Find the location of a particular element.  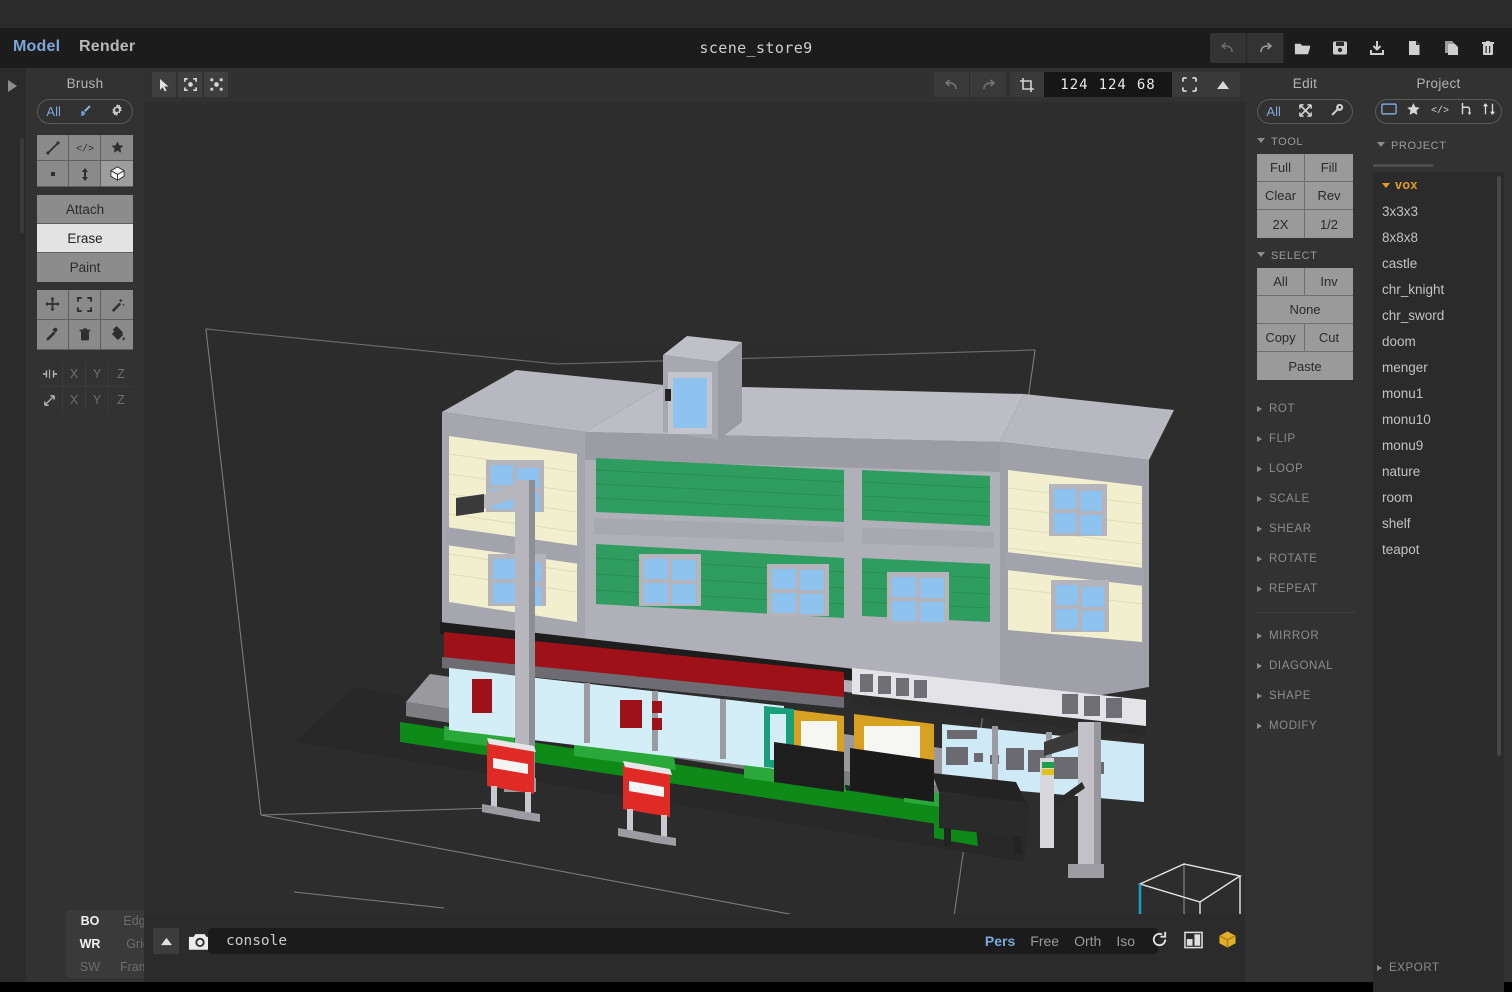

toggle-bo: BO is located at coordinates (90, 921).